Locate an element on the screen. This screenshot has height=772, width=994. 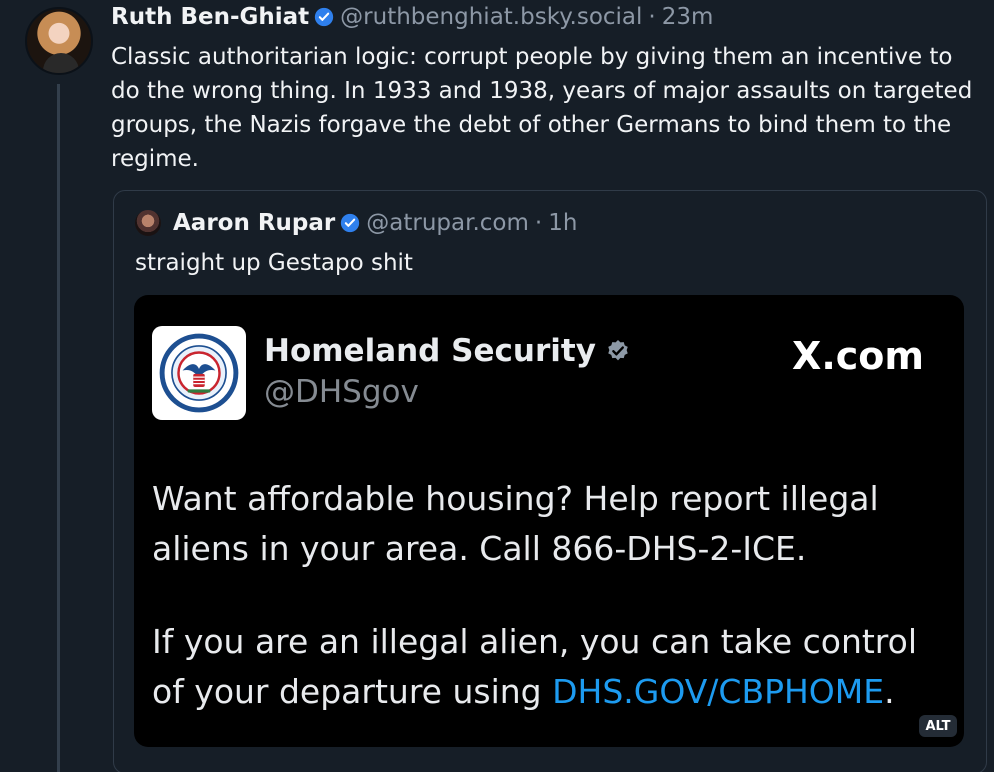
post-time: 23m is located at coordinates (688, 17).